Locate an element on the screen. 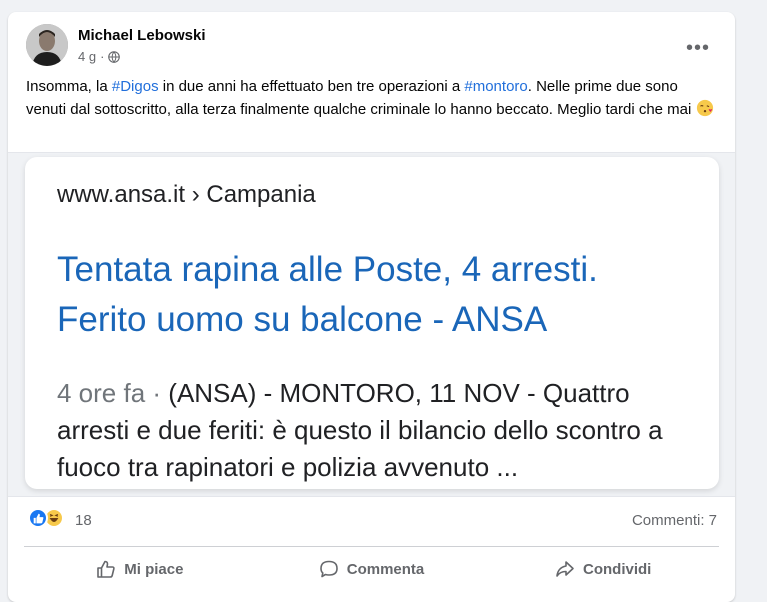  divider is located at coordinates (371, 546).